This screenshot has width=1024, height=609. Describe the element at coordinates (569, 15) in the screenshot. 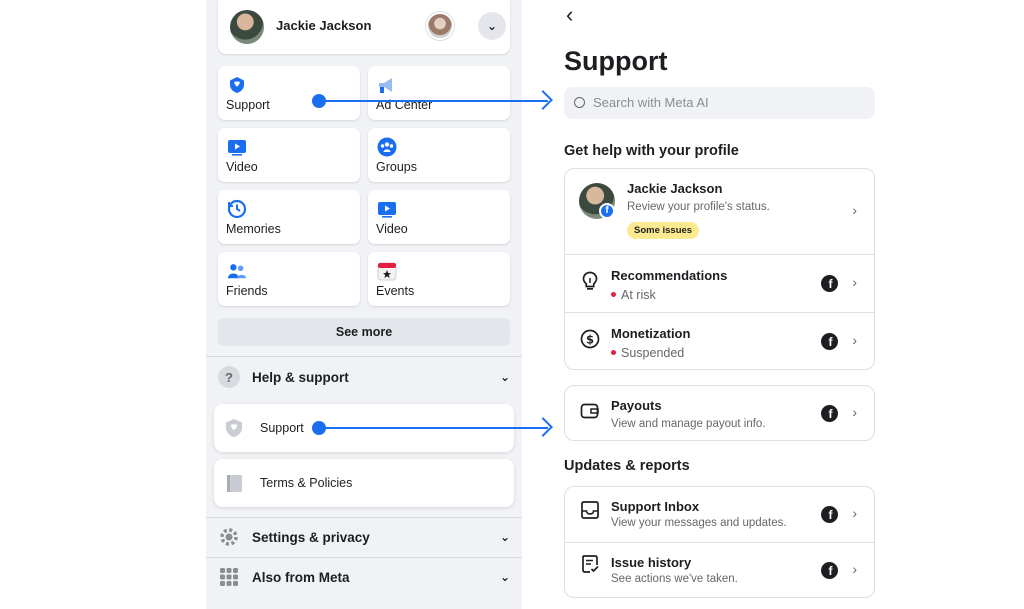

I see `back-arrow-icon: ‹` at that location.